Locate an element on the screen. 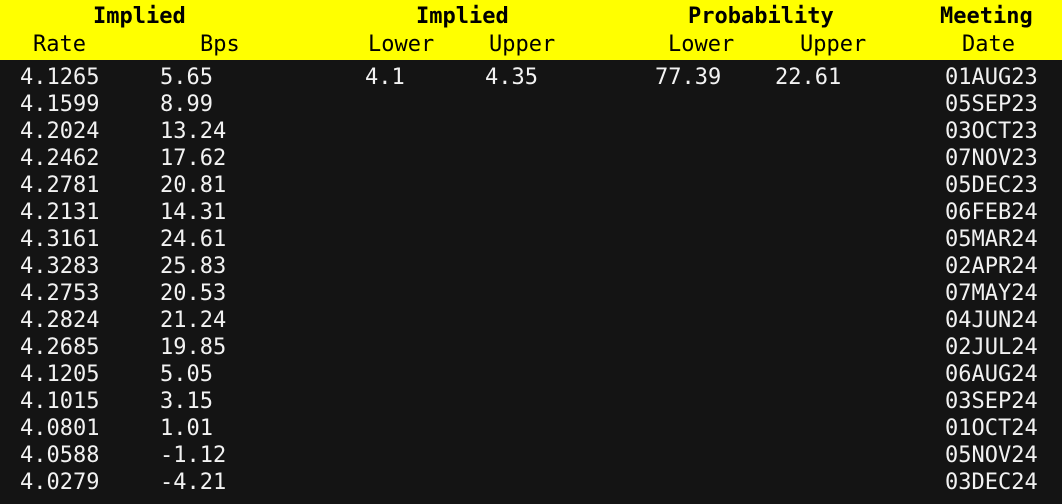 This screenshot has height=504, width=1062. cell-implied-rate: 4.0279 is located at coordinates (60, 482).